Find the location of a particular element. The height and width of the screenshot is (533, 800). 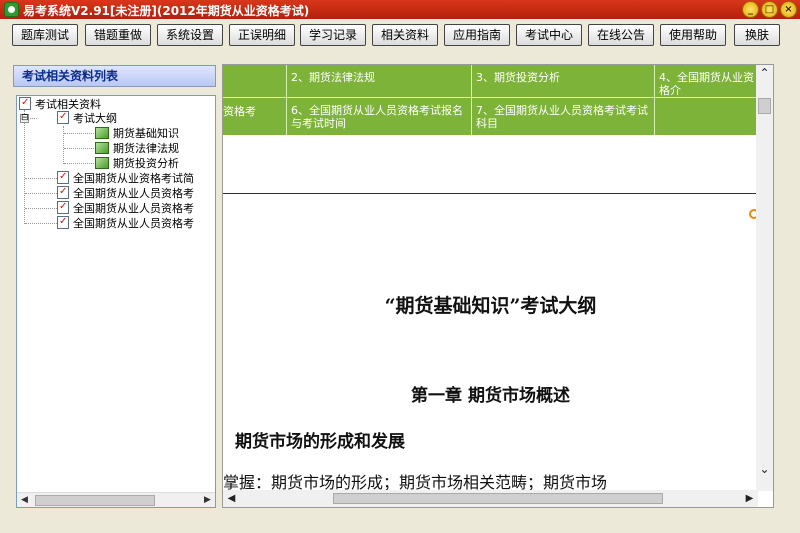

table-link-partial: 资格考 is located at coordinates (253, 111).